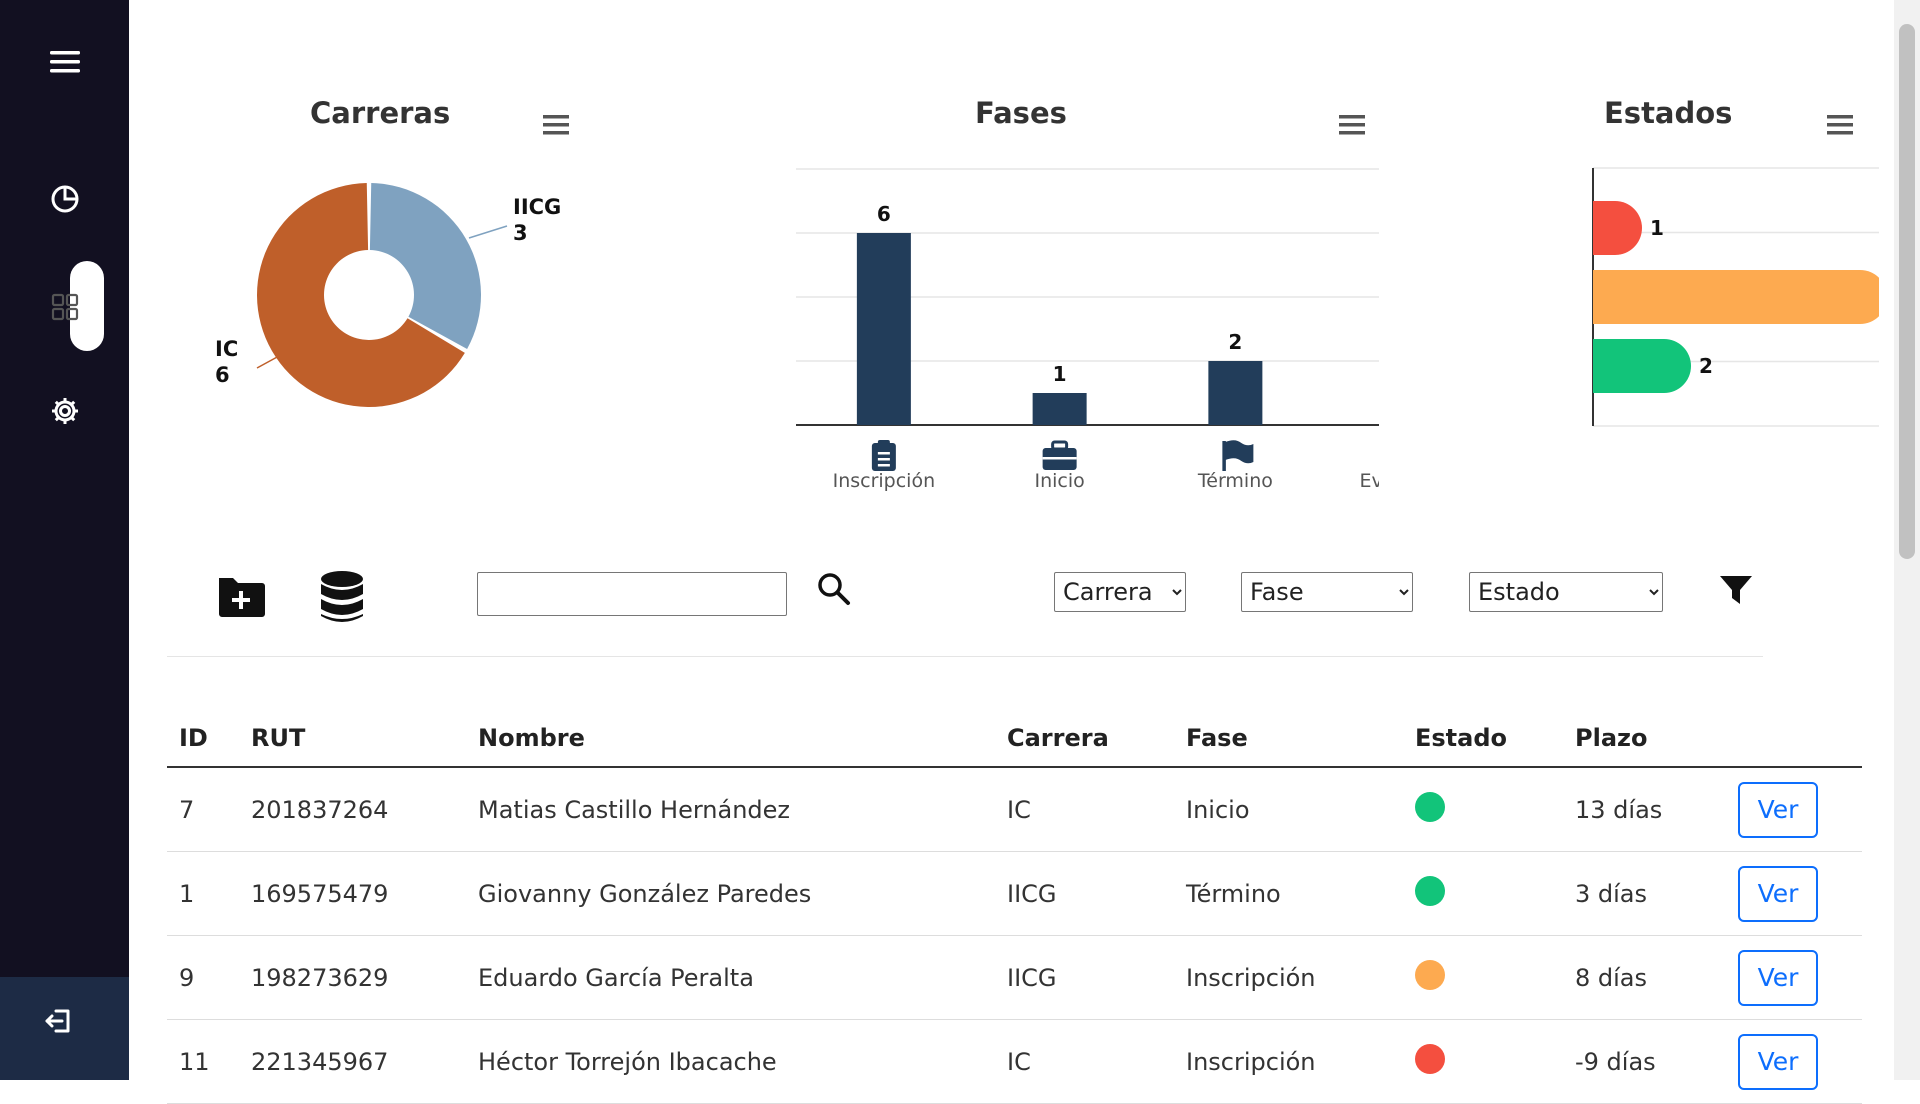  I want to click on cell-nombre: Giovanny González Paredes, so click(730, 893).